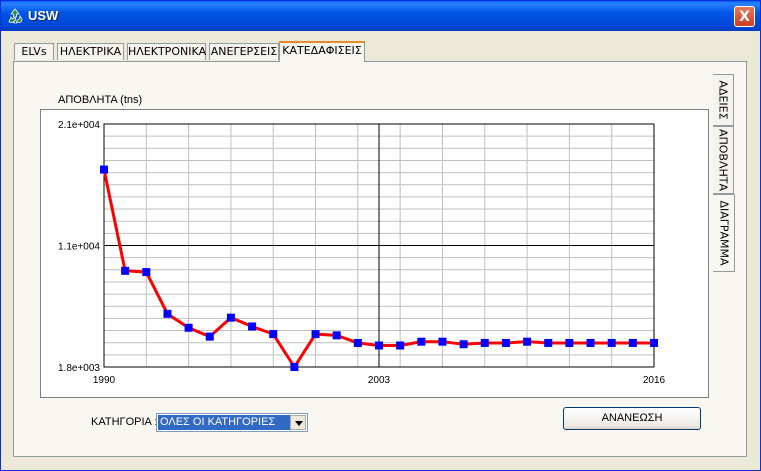  I want to click on x-tick-label: 2003, so click(379, 380).